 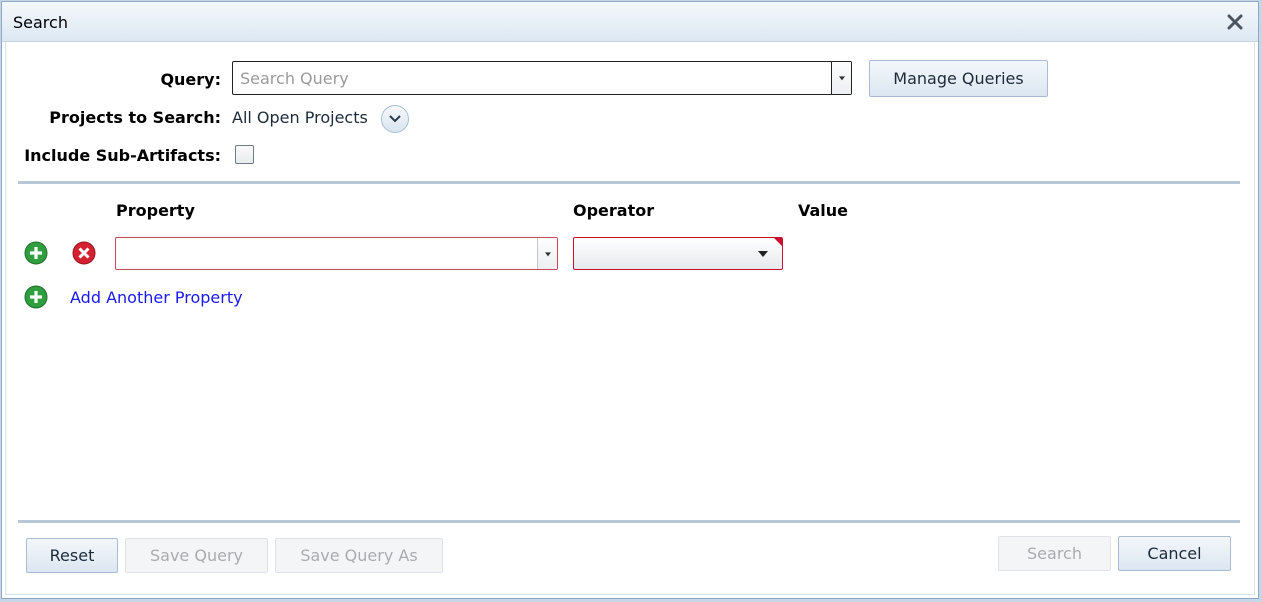 What do you see at coordinates (244, 154) in the screenshot?
I see `include-sub-artifacts-checkbox` at bounding box center [244, 154].